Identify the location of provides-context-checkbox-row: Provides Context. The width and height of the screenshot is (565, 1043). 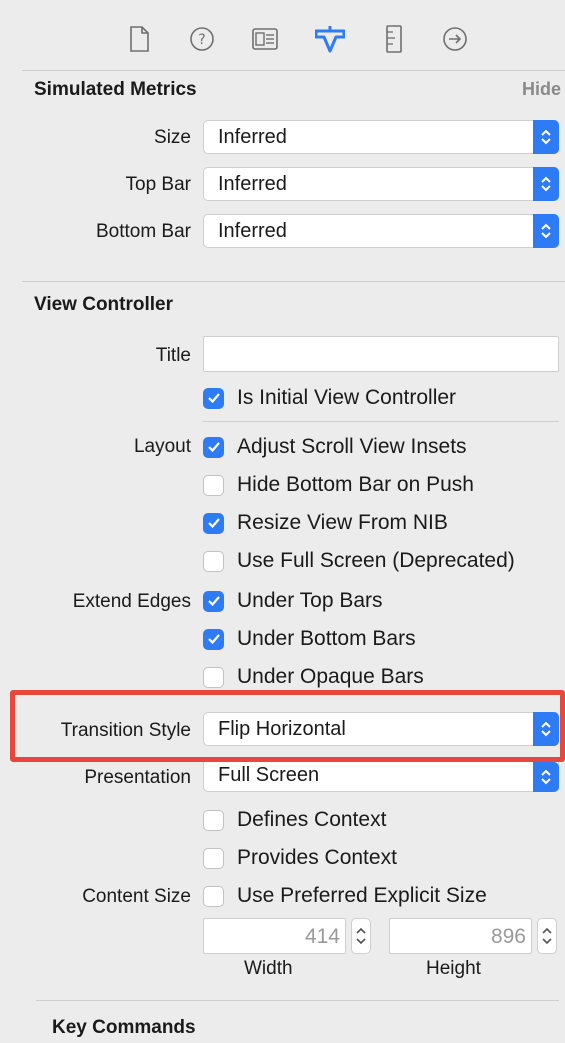
(300, 858).